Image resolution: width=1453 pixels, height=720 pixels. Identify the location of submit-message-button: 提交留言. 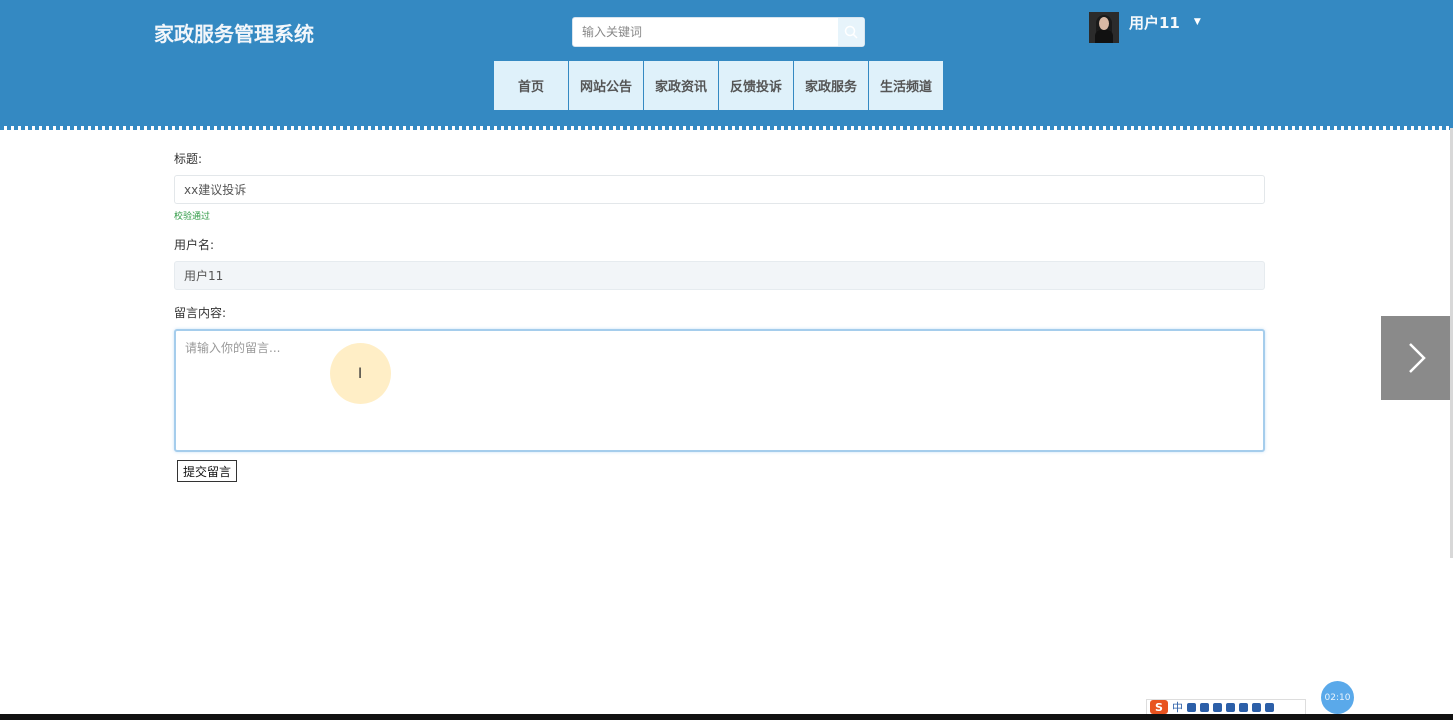
(207, 471).